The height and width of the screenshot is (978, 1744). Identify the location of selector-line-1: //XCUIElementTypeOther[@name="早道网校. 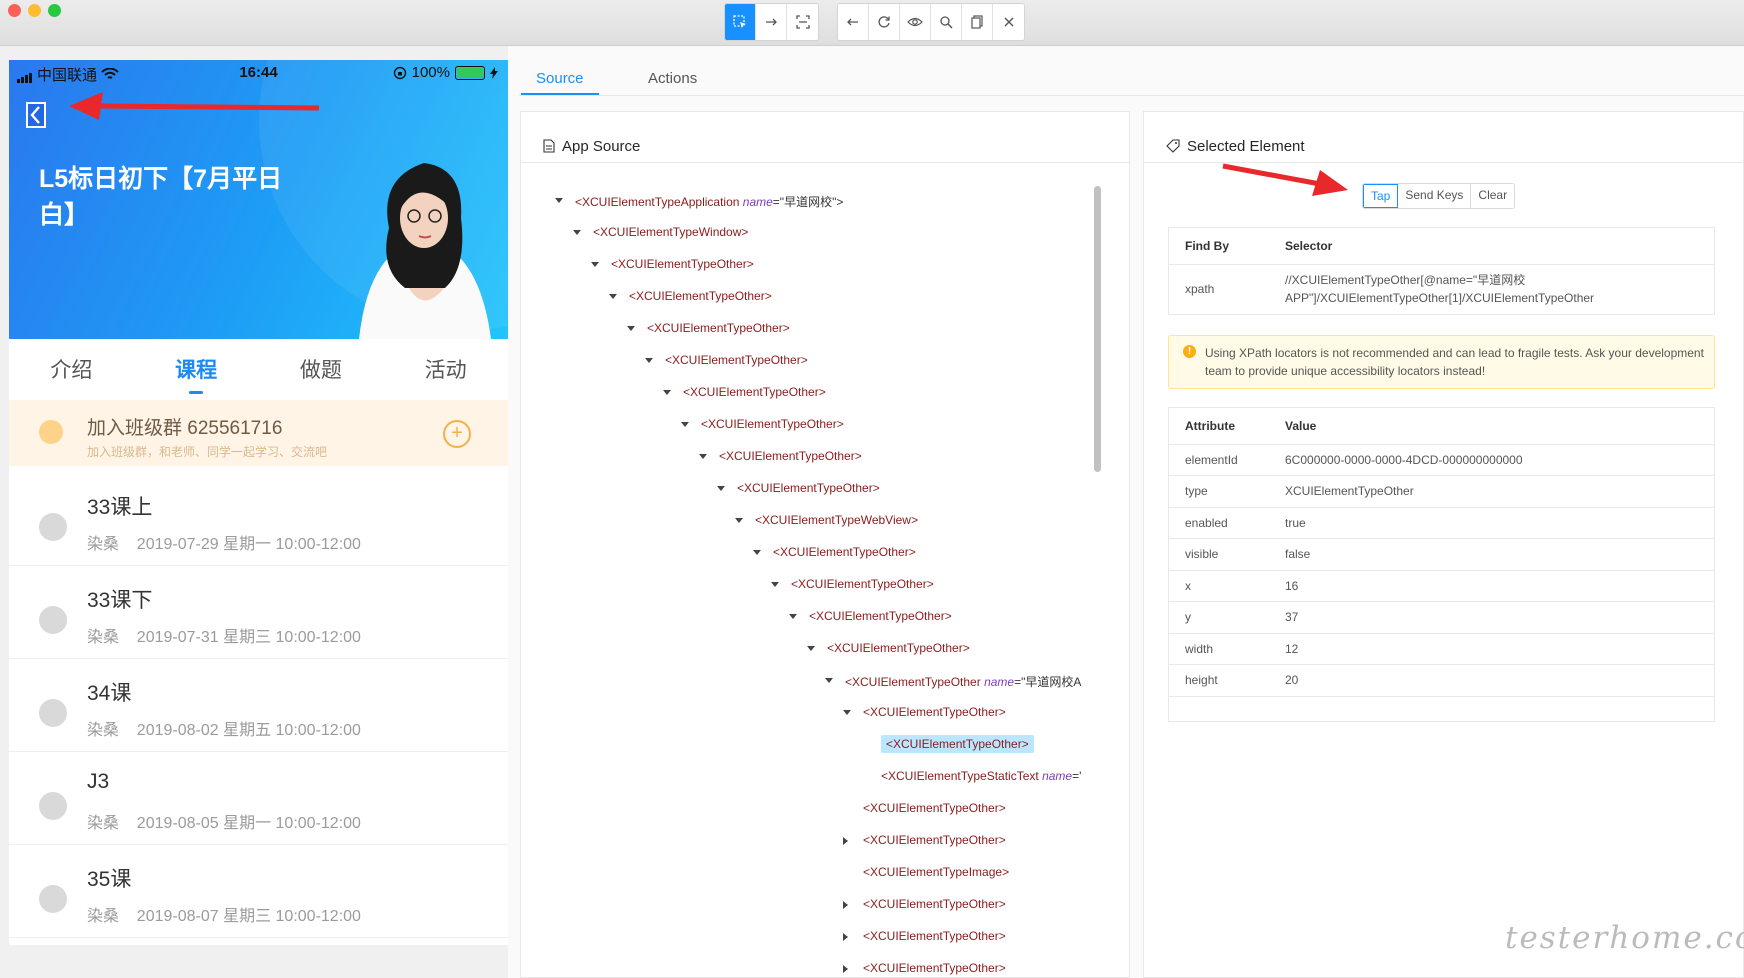
(1491, 280).